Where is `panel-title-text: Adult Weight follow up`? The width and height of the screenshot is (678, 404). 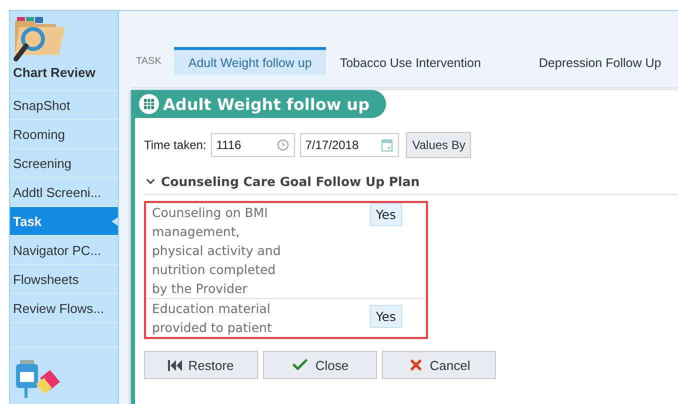 panel-title-text: Adult Weight follow up is located at coordinates (266, 104).